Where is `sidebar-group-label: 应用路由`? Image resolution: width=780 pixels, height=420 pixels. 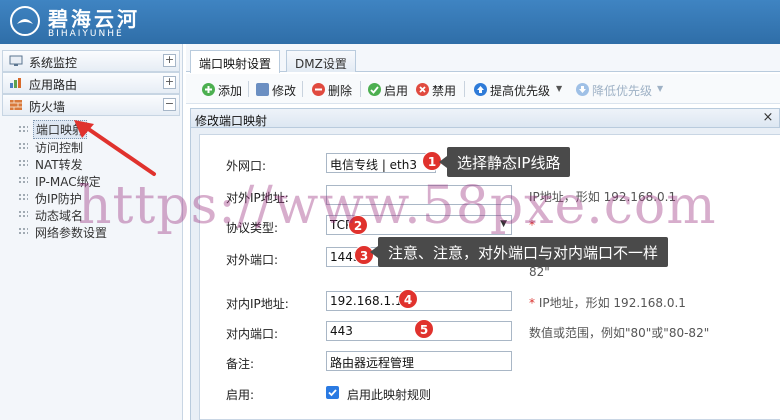 sidebar-group-label: 应用路由 is located at coordinates (53, 85).